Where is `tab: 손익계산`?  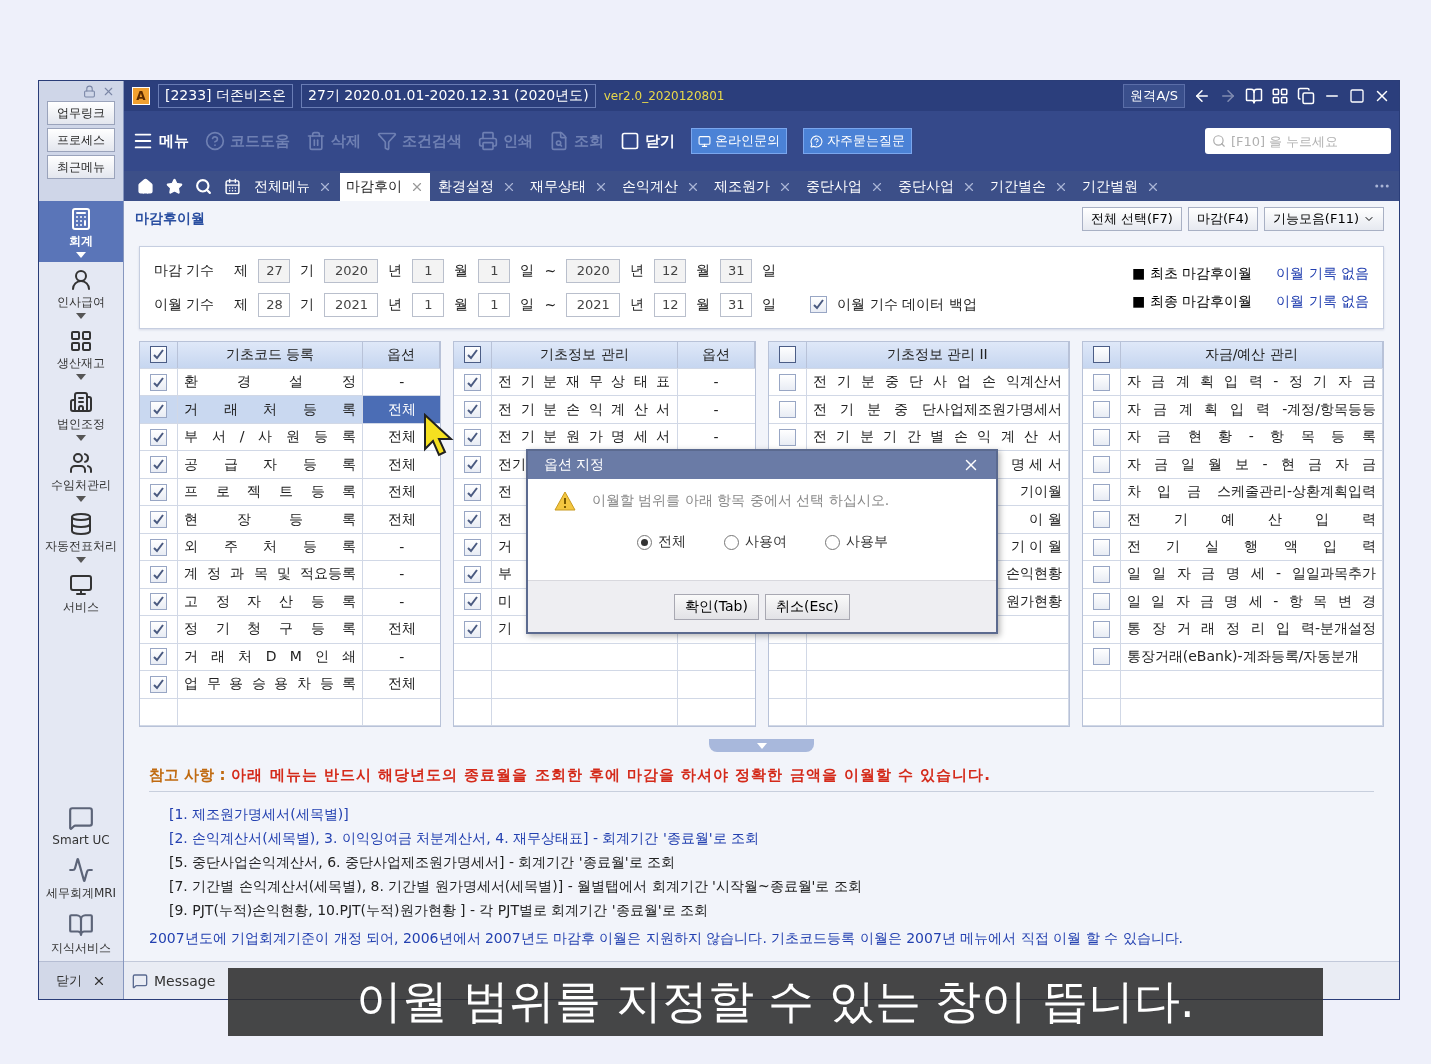 tab: 손익계산 is located at coordinates (661, 187).